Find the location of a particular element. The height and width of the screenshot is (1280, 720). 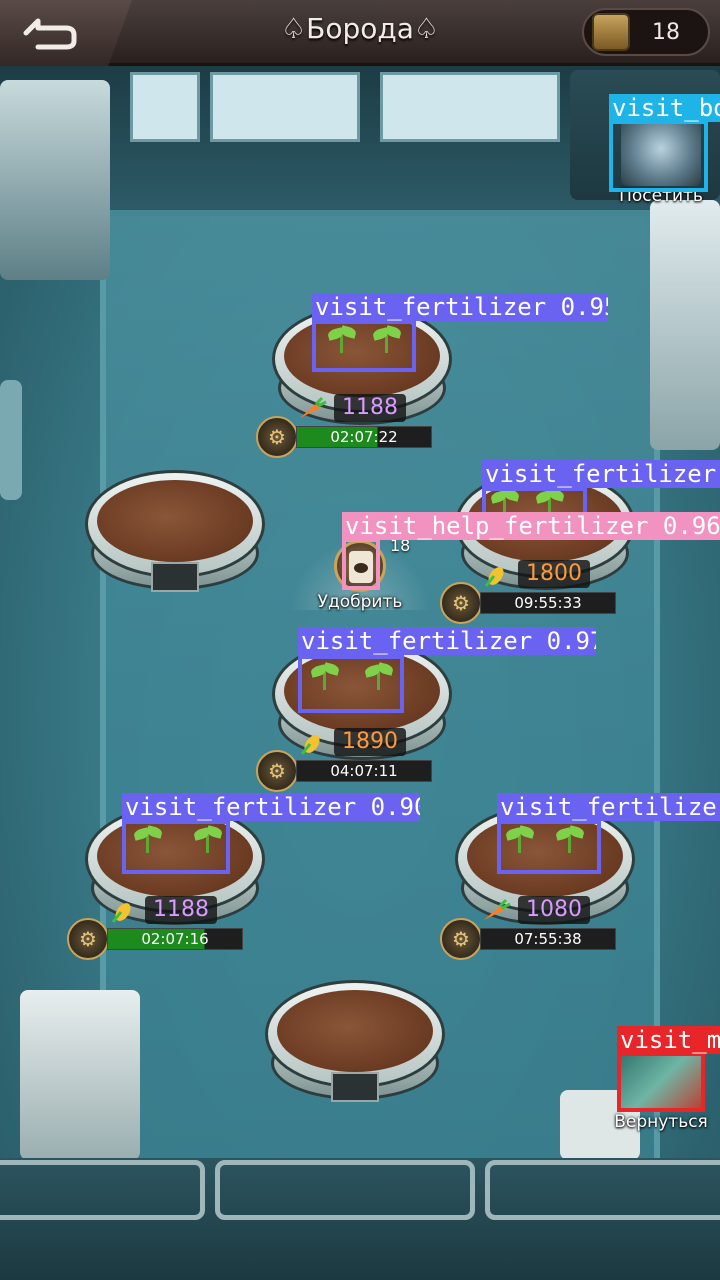

detection-label: visit_bo is located at coordinates (664, 108).